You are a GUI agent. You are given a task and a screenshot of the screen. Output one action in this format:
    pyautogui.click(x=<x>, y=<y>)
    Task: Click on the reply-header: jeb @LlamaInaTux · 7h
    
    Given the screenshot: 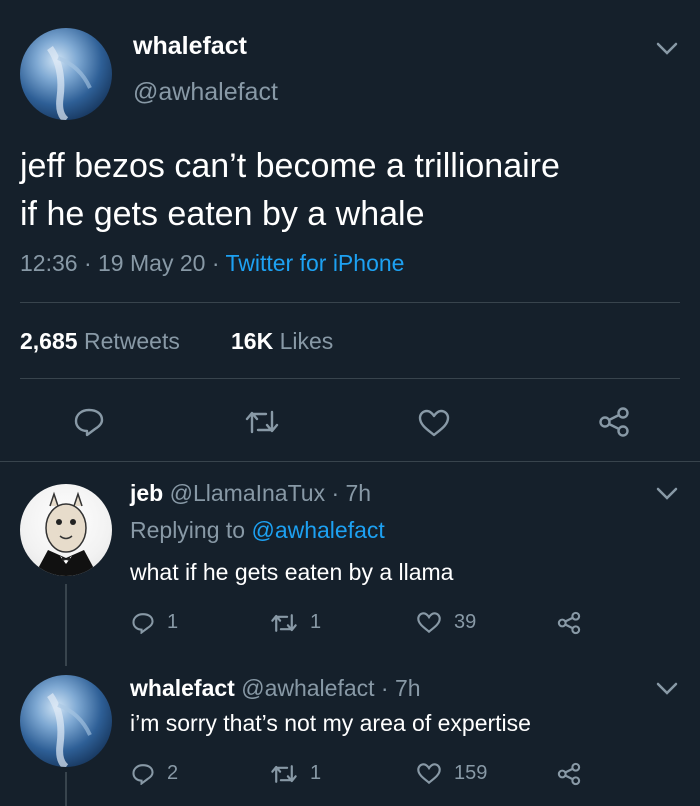 What is the action you would take?
    pyautogui.click(x=250, y=493)
    